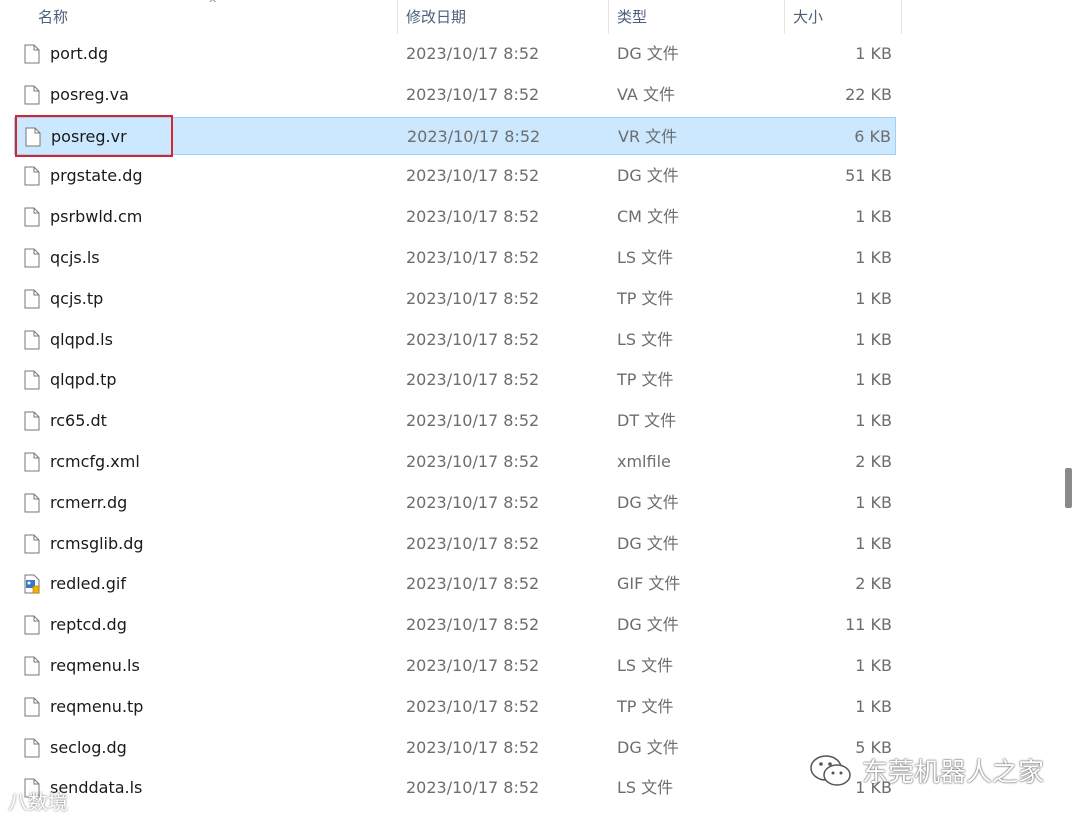 The height and width of the screenshot is (819, 1080). I want to click on file-row: reqmenu.ls 2023/10/17 8:52 LS 文件 1 KB, so click(455, 666).